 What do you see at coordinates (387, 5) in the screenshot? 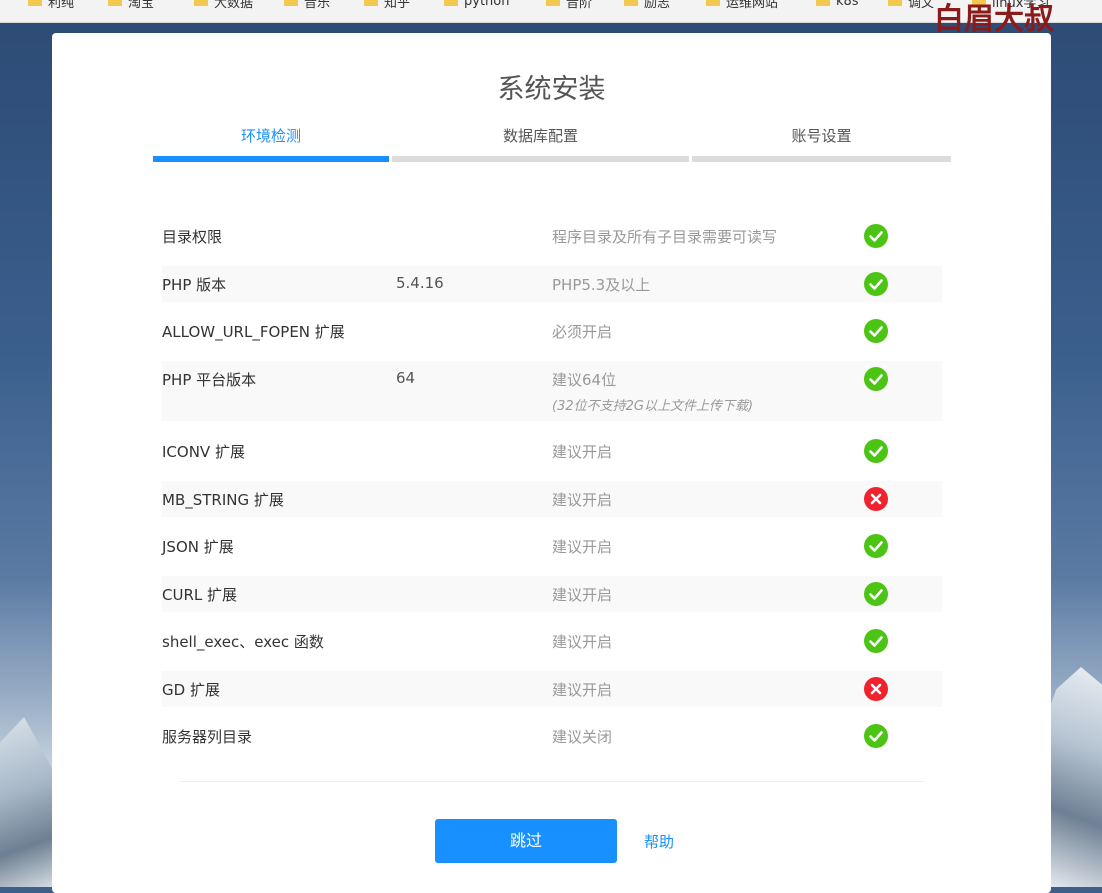
I see `bookmark-item: 知乎` at bounding box center [387, 5].